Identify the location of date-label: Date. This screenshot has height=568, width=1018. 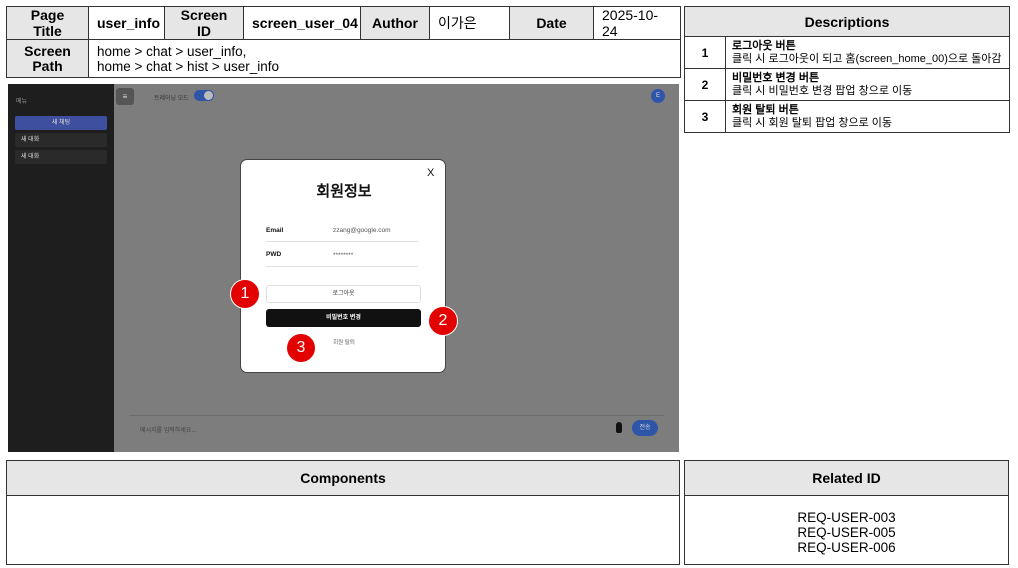
(551, 23).